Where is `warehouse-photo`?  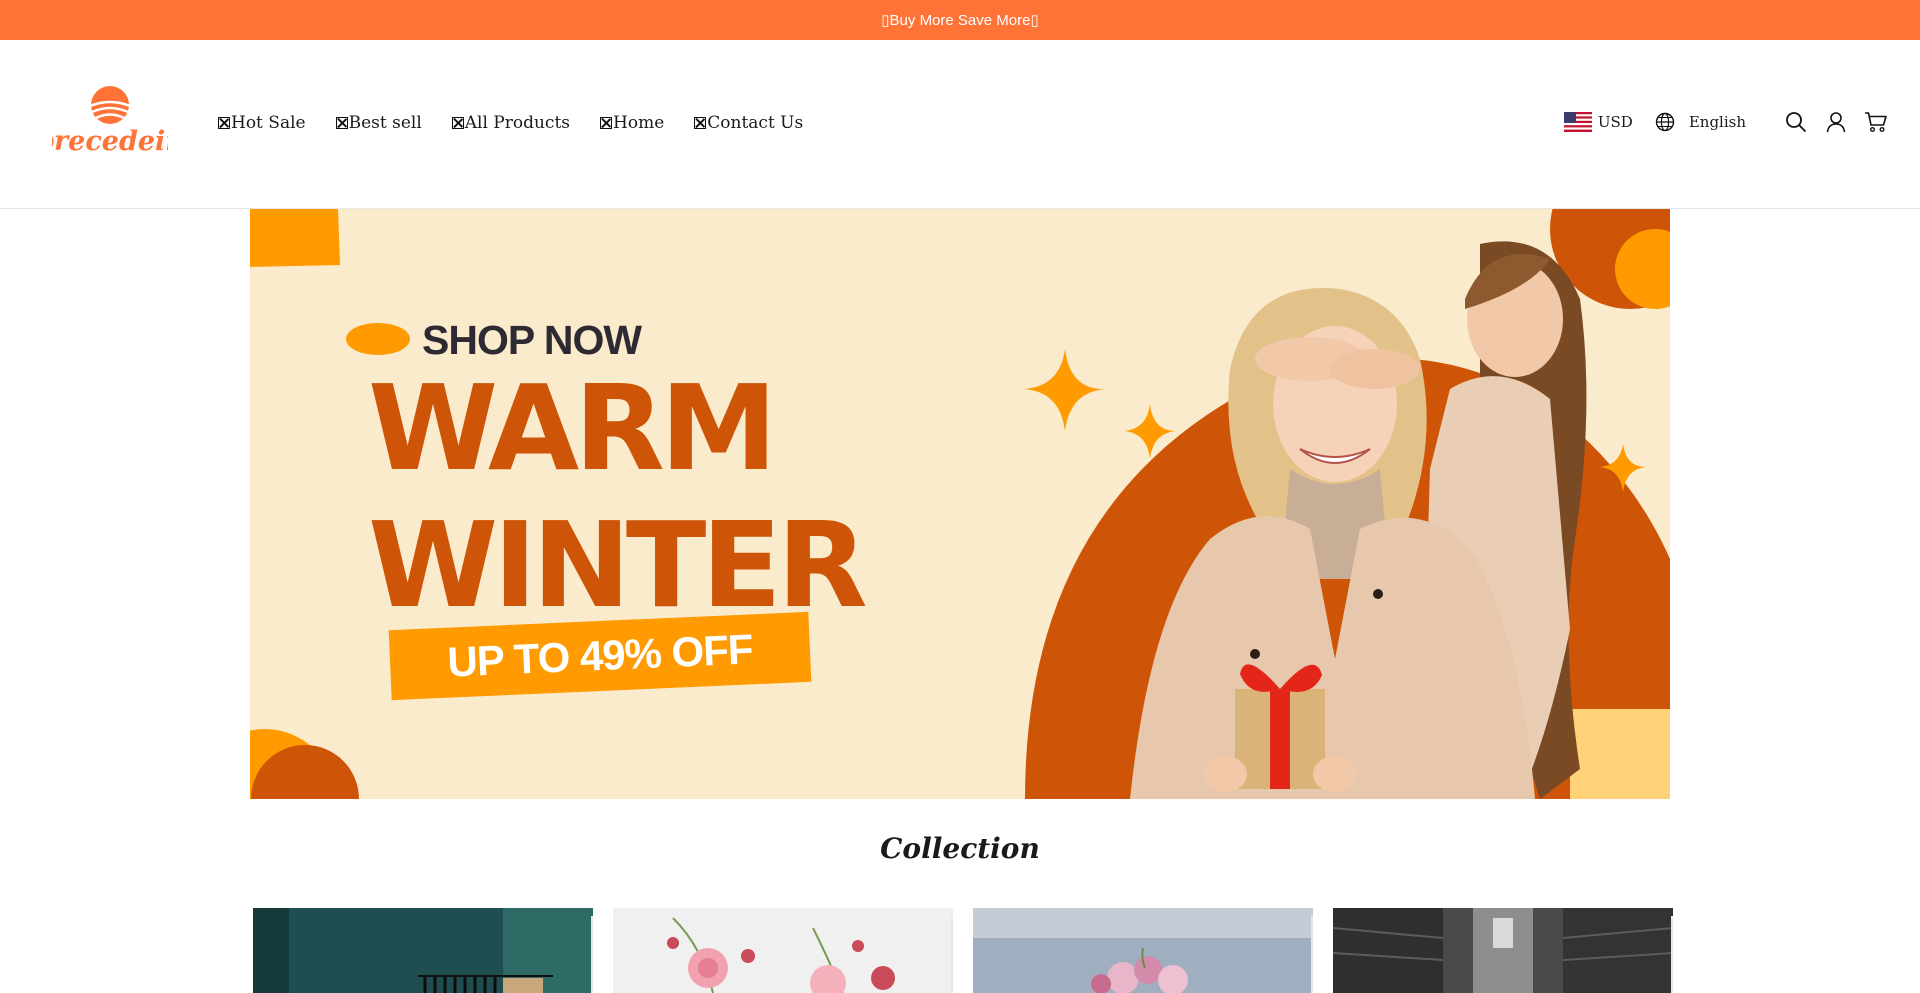
warehouse-photo is located at coordinates (1503, 950).